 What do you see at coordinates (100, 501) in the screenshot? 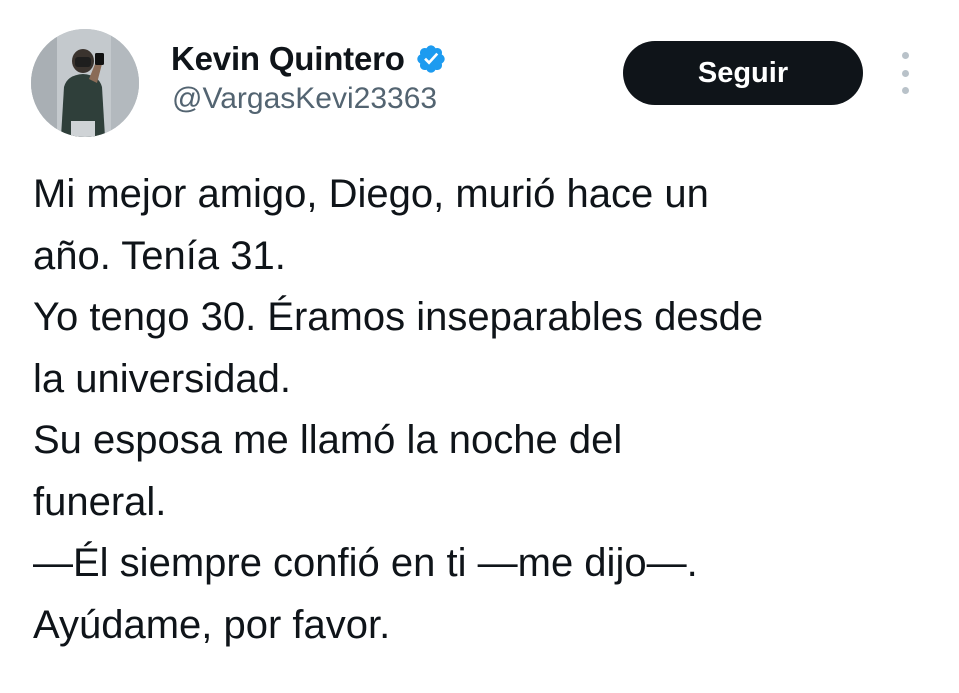
I see `tweet-text-line: funeral.` at bounding box center [100, 501].